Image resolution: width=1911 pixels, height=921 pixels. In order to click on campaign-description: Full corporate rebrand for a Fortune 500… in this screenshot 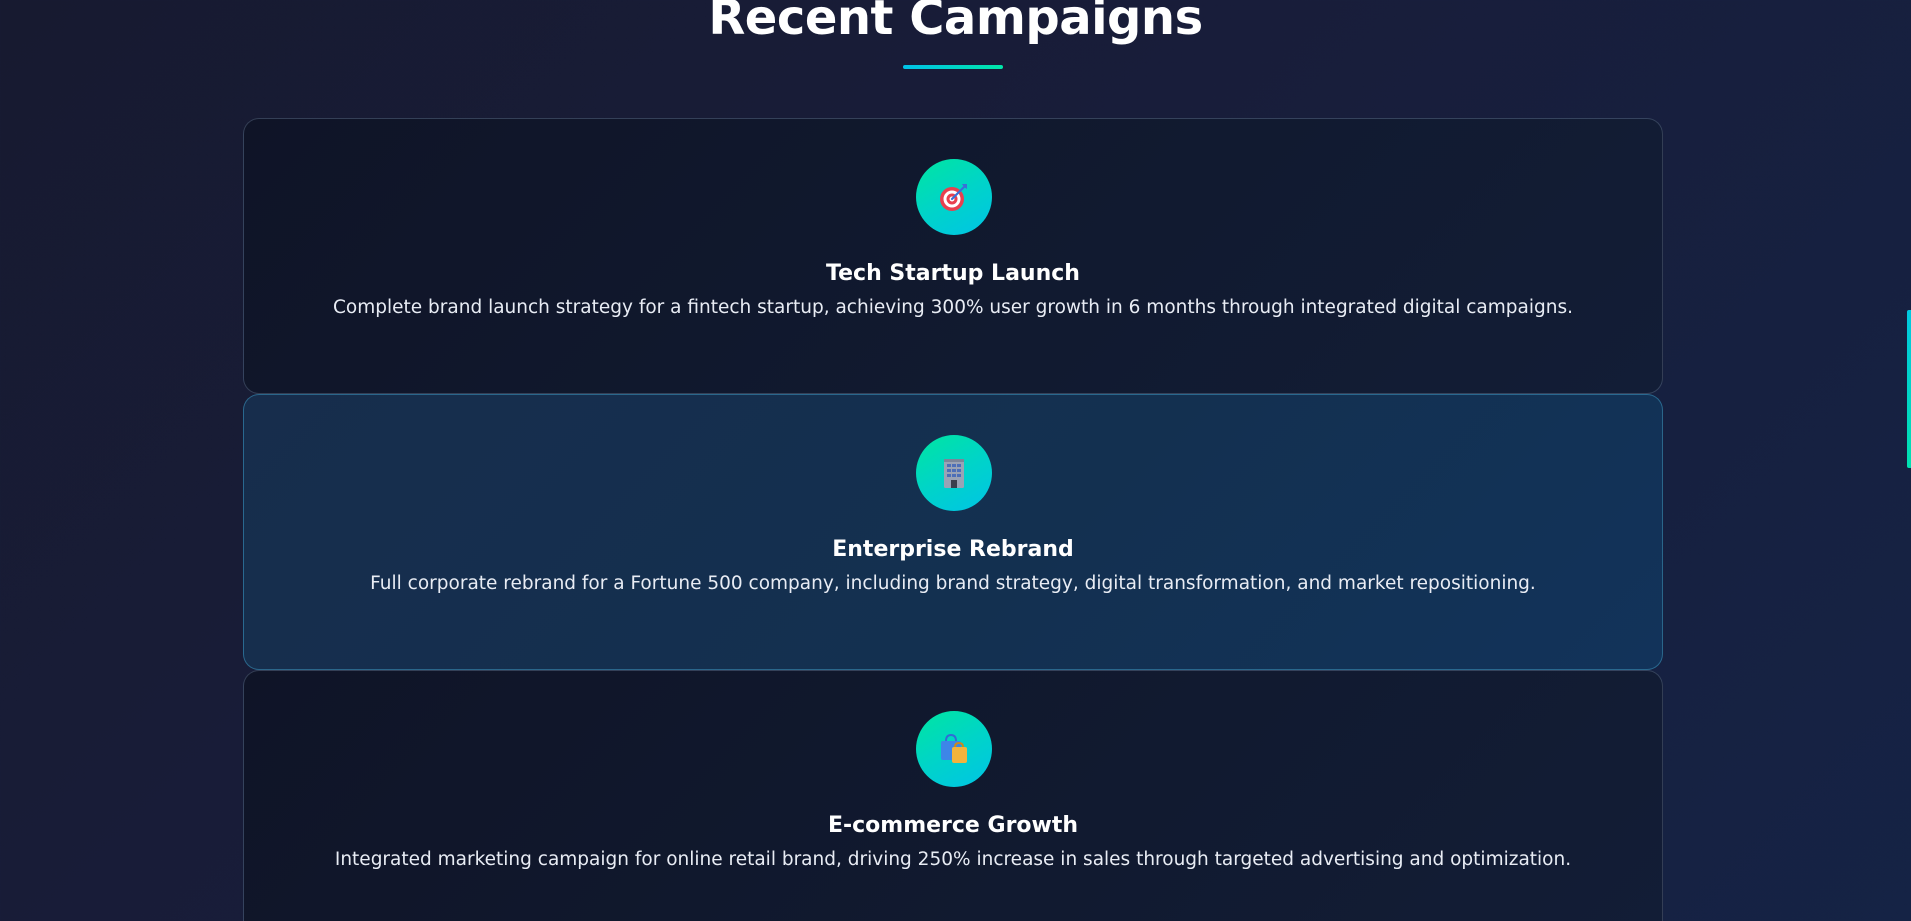, I will do `click(953, 583)`.